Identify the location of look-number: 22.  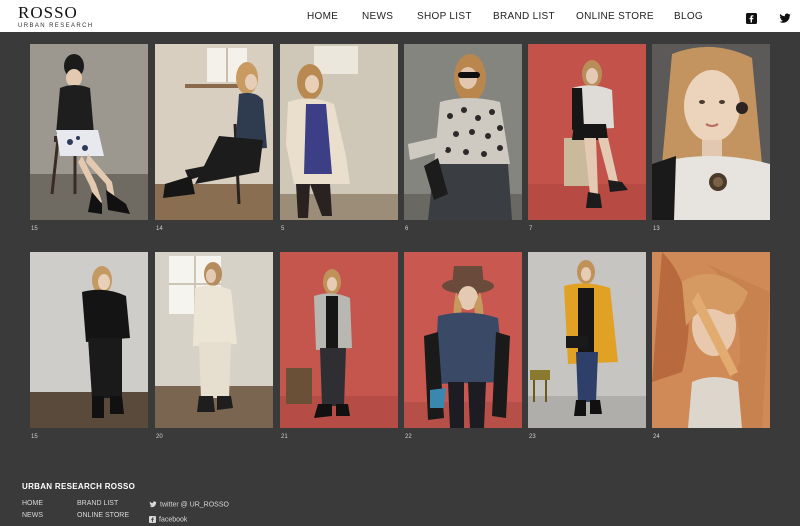
(408, 437).